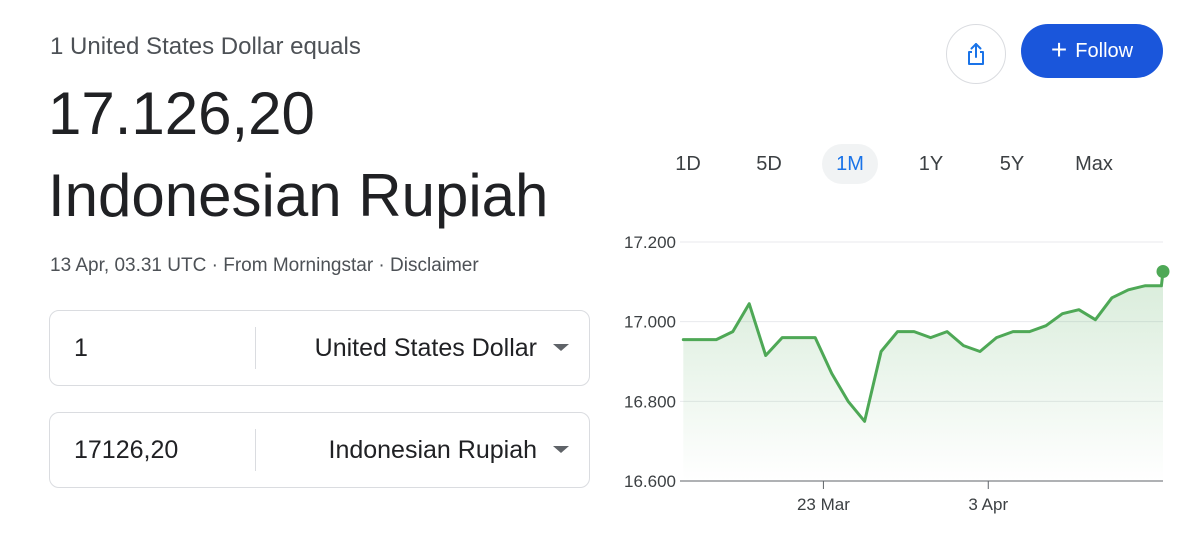 The height and width of the screenshot is (550, 1199). What do you see at coordinates (988, 504) in the screenshot?
I see `x-tick-label: 3 Apr` at bounding box center [988, 504].